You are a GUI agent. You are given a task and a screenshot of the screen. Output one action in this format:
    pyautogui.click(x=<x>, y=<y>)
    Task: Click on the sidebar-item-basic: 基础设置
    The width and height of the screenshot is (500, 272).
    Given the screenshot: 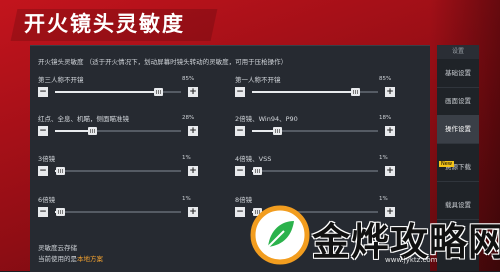 What is the action you would take?
    pyautogui.click(x=458, y=73)
    